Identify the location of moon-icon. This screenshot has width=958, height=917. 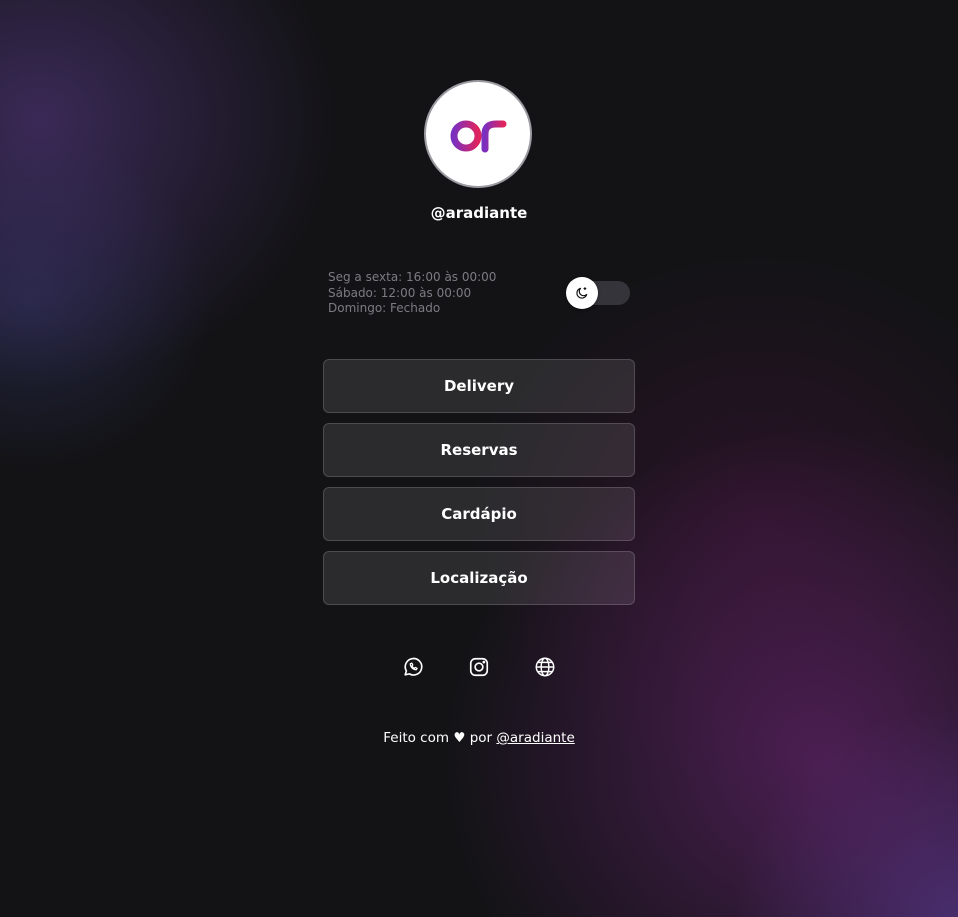
(582, 293).